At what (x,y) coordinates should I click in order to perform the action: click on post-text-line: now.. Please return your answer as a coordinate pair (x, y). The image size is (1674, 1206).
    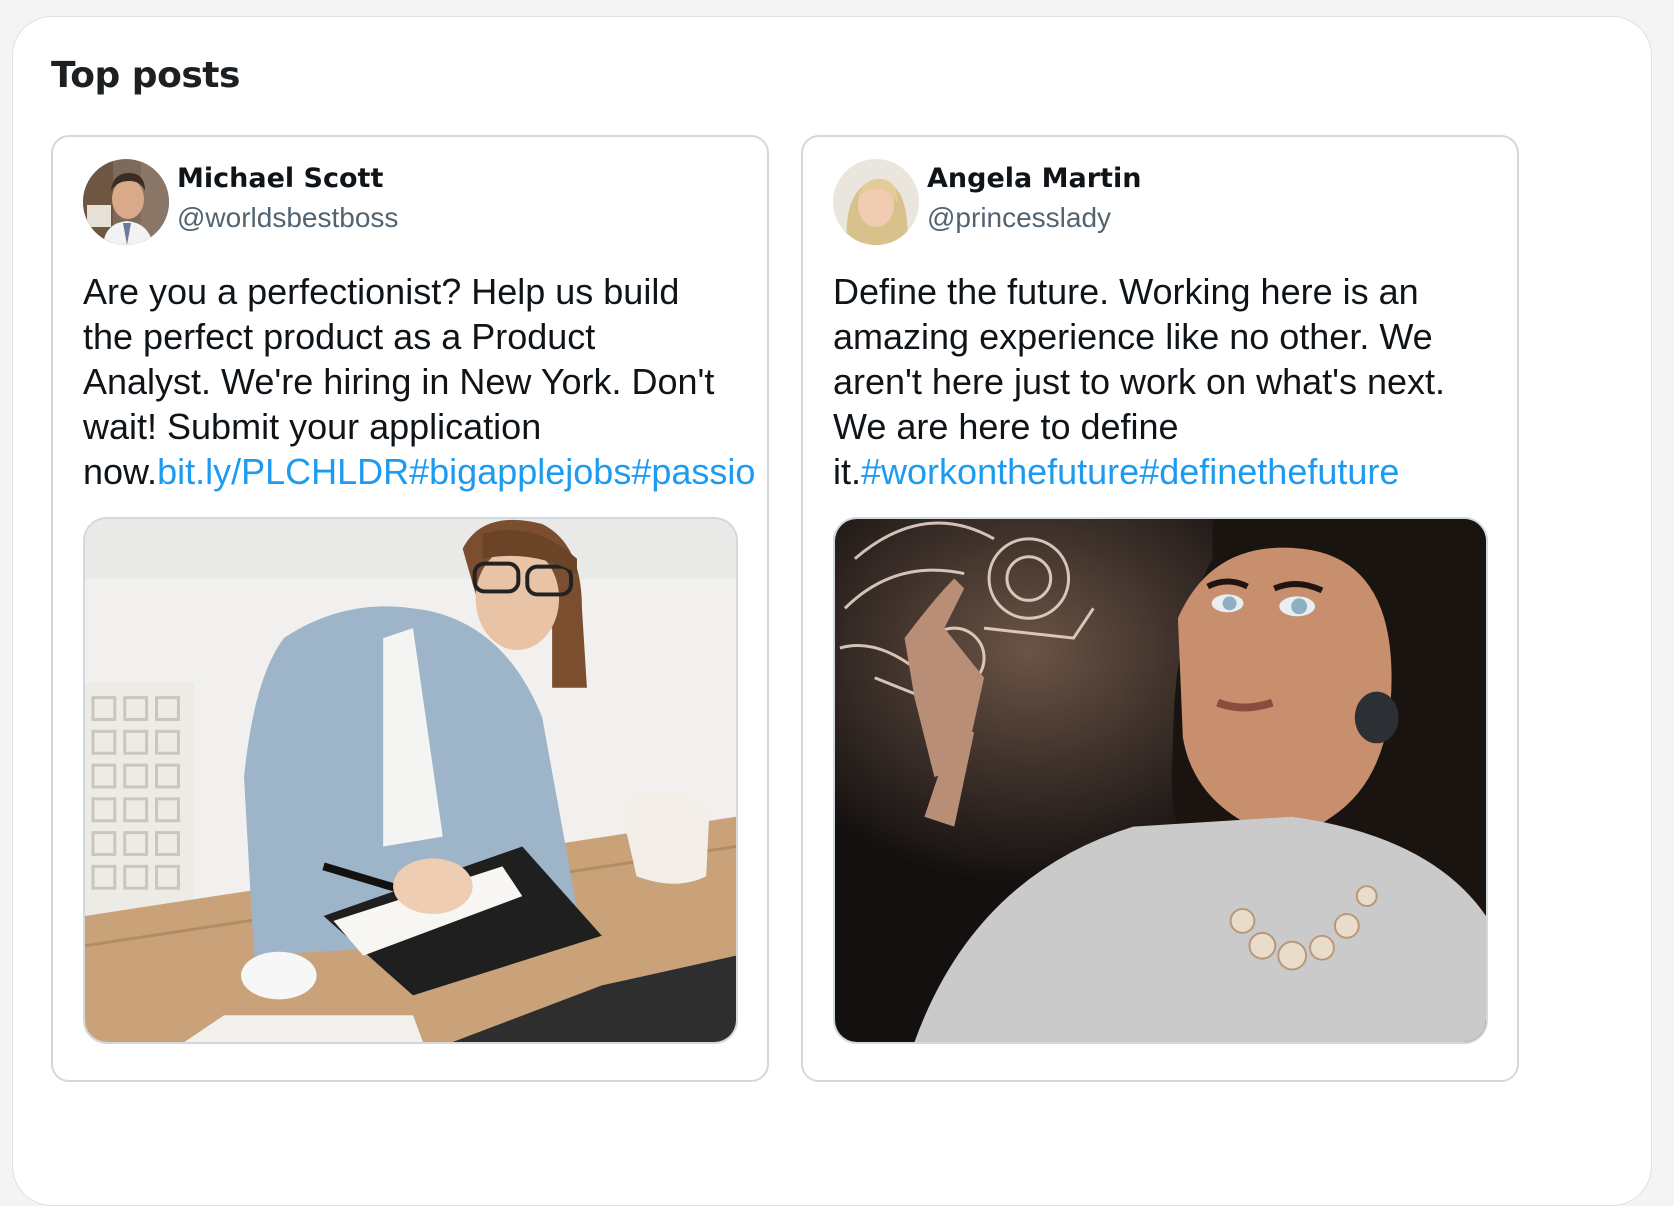
    Looking at the image, I should click on (120, 471).